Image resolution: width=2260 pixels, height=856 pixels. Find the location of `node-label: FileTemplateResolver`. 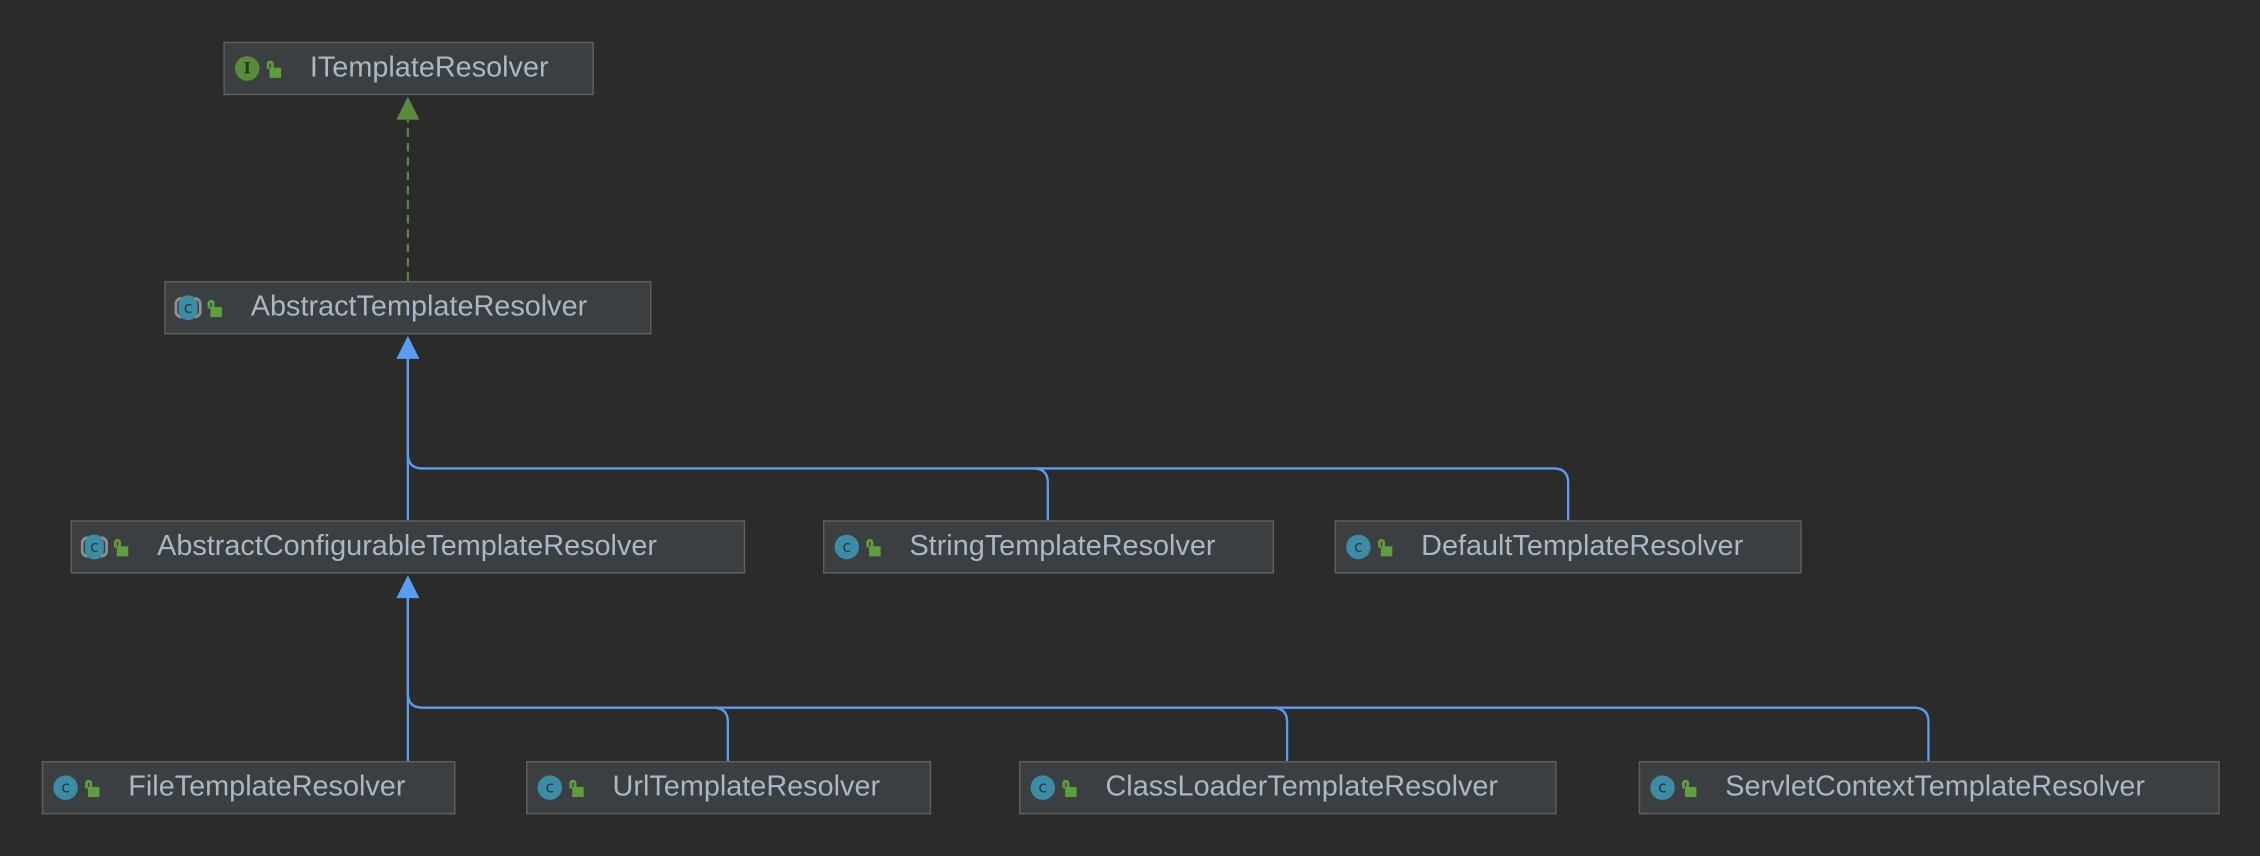

node-label: FileTemplateResolver is located at coordinates (267, 787).